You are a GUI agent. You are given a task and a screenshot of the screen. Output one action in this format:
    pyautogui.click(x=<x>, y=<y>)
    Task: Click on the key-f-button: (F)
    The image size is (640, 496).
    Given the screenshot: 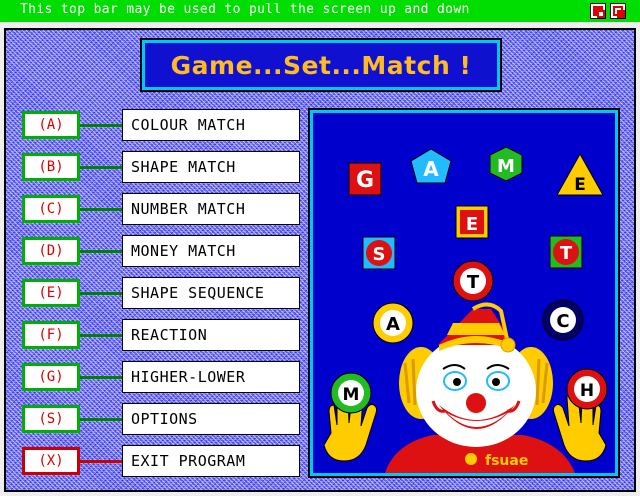 What is the action you would take?
    pyautogui.click(x=51, y=335)
    